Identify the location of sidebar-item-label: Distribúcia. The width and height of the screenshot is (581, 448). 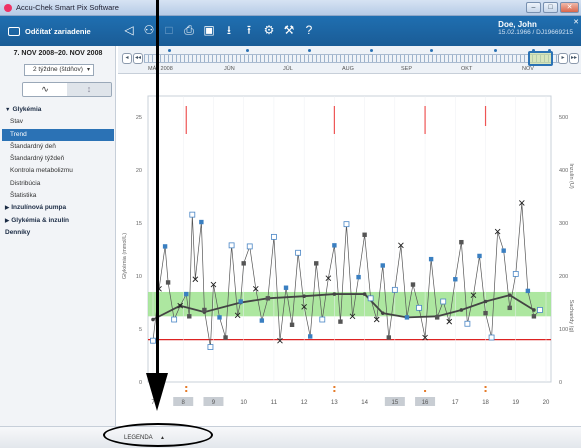
(25, 183).